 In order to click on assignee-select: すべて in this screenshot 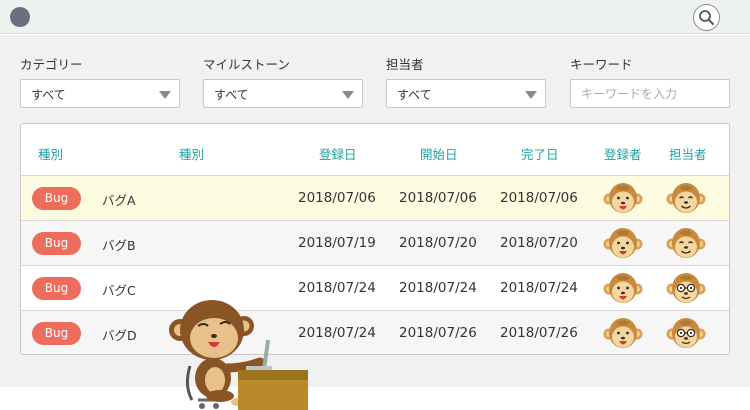, I will do `click(466, 93)`.